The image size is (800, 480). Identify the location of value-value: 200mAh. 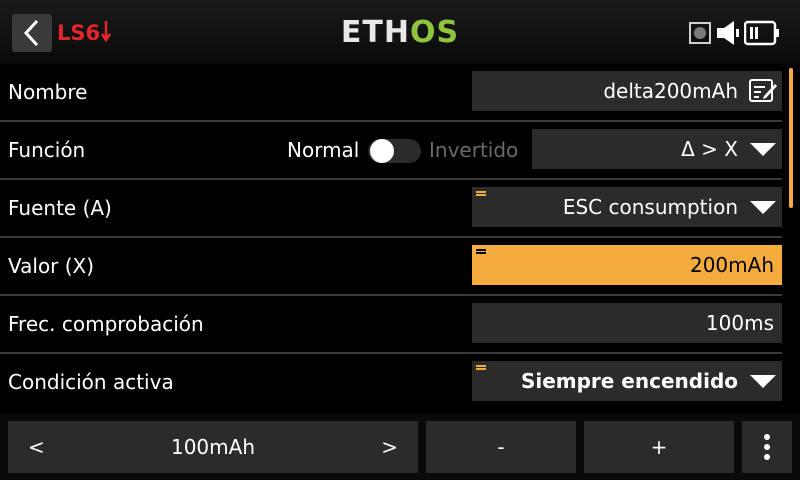
(731, 265).